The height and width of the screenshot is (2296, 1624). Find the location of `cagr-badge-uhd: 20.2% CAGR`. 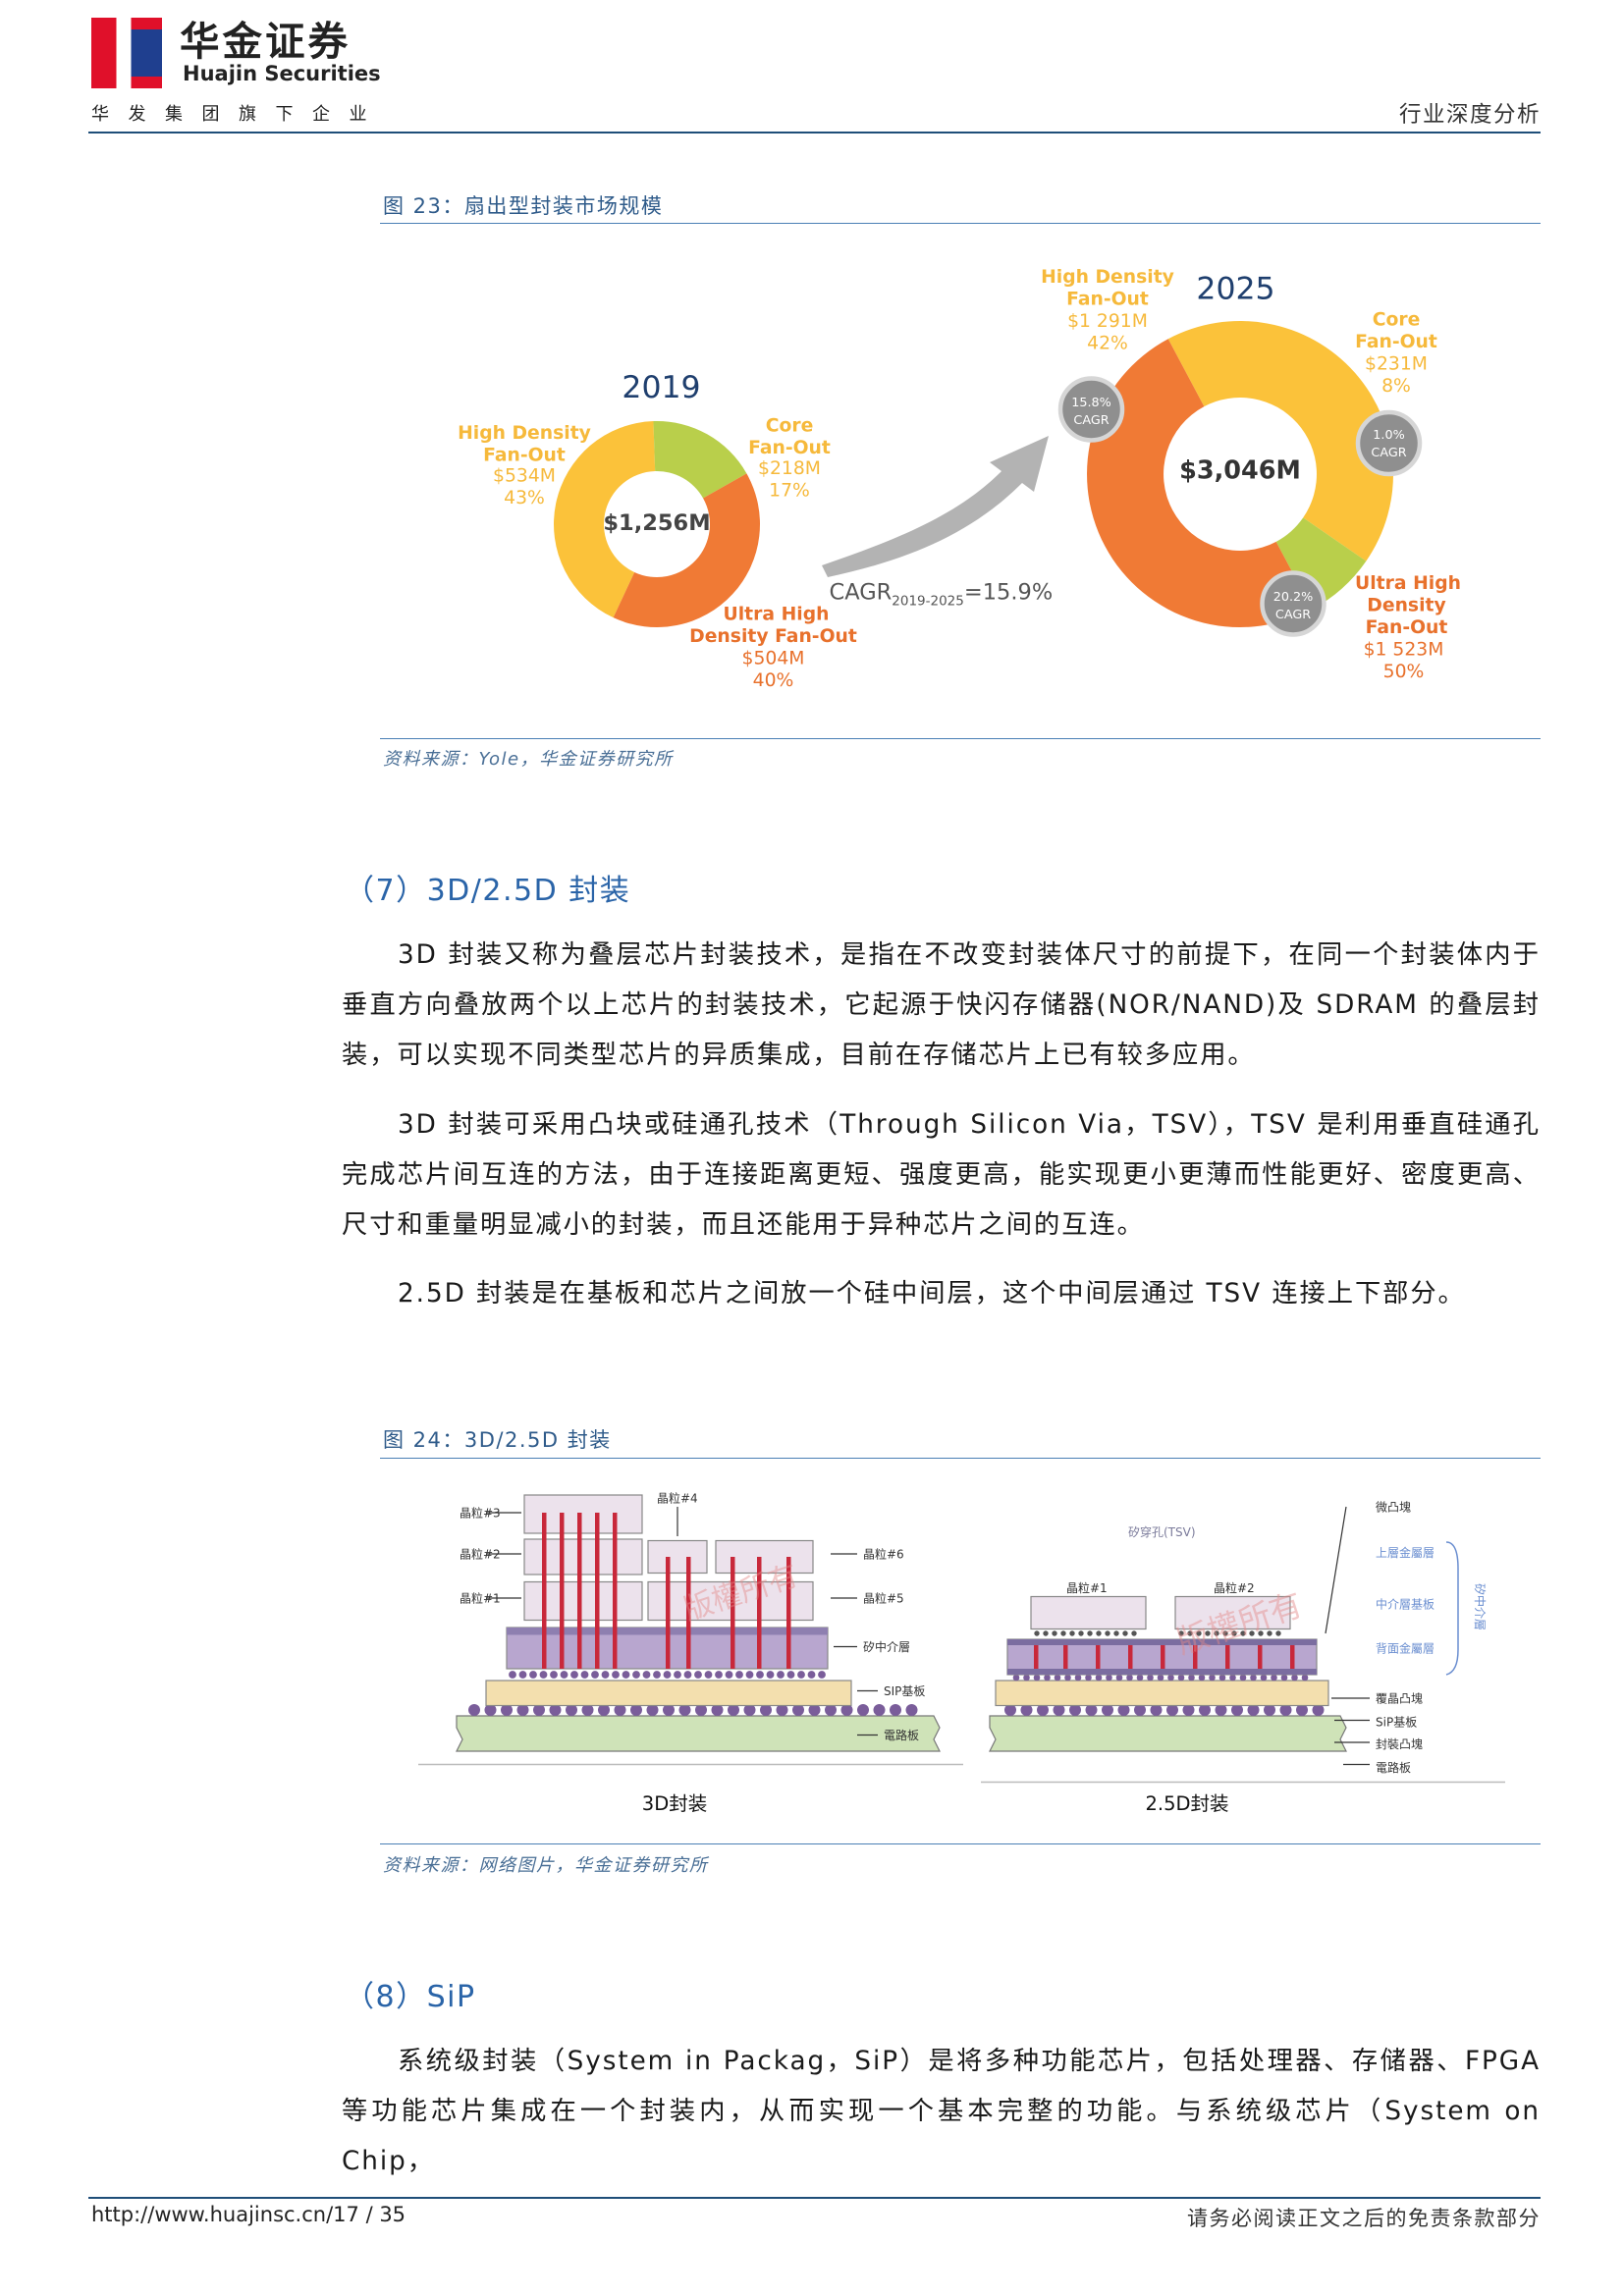

cagr-badge-uhd: 20.2% CAGR is located at coordinates (1293, 603).